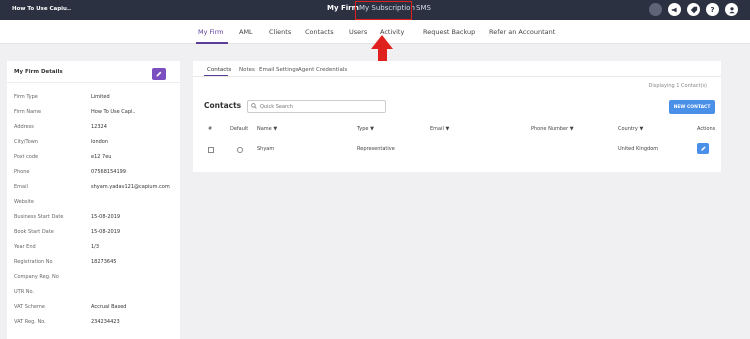  Describe the element at coordinates (239, 129) in the screenshot. I see `col-default: Default` at that location.